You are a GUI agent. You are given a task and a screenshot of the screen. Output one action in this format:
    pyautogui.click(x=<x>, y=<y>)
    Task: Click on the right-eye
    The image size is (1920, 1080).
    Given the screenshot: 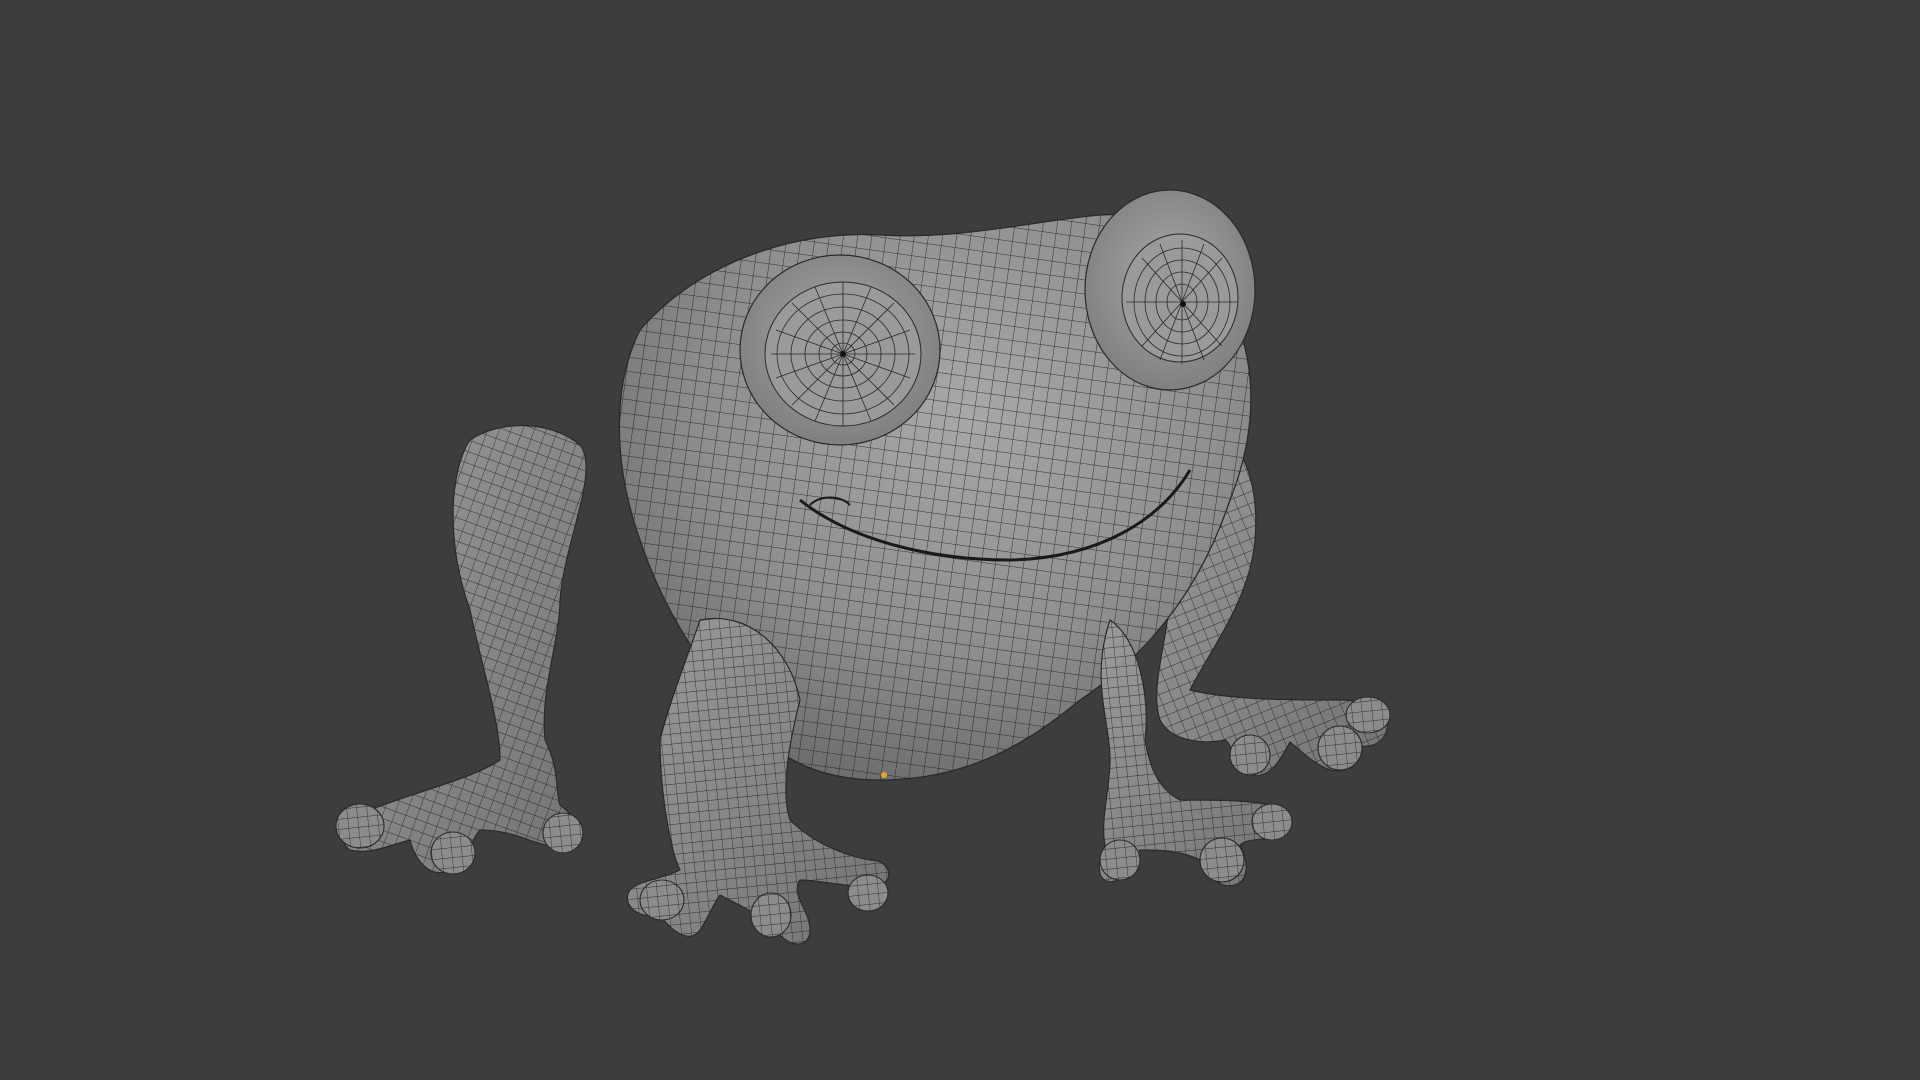 What is the action you would take?
    pyautogui.click(x=1170, y=290)
    